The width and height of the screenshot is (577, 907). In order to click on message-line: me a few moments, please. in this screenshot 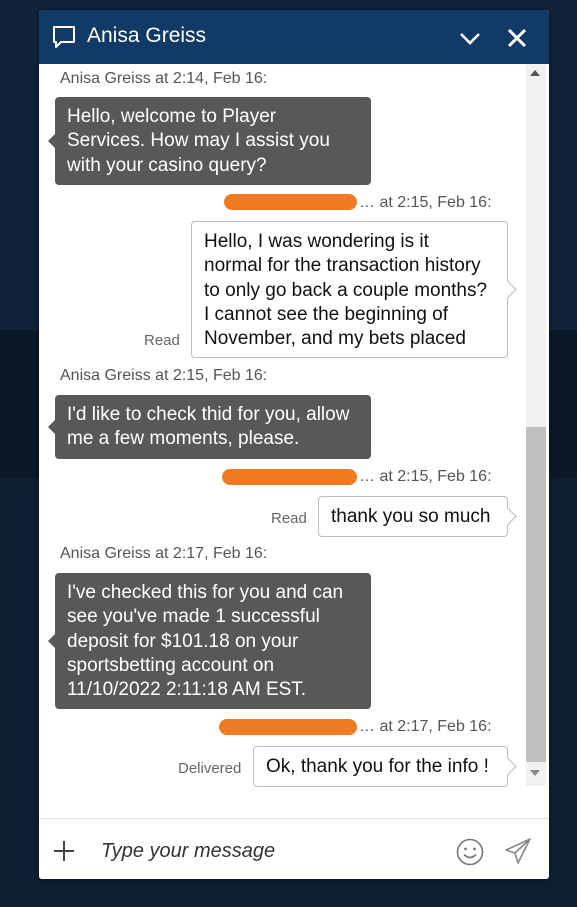, I will do `click(183, 439)`.